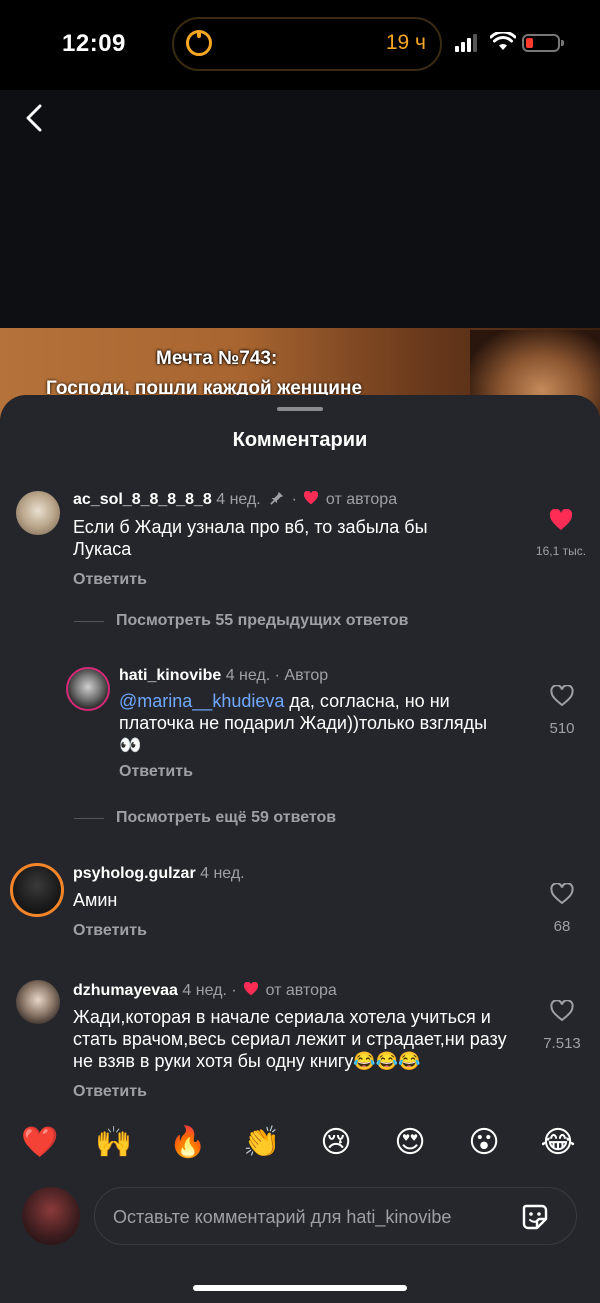 The image size is (600, 1303). Describe the element at coordinates (199, 43) in the screenshot. I see `timer-icon` at that location.